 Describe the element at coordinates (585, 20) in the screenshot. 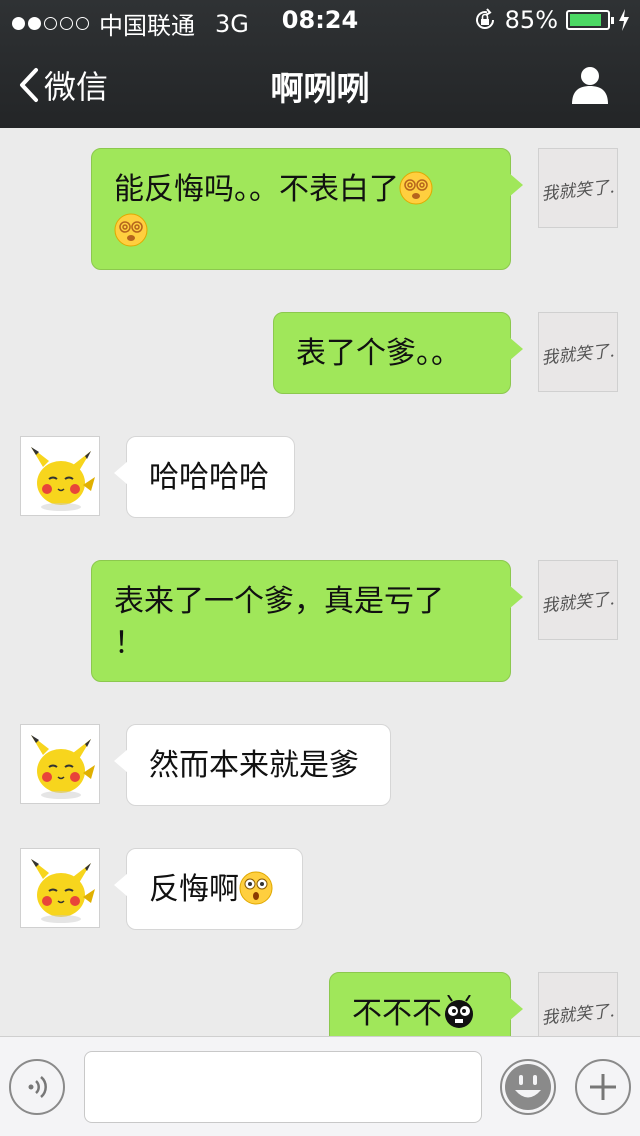

I see `battery-level` at that location.